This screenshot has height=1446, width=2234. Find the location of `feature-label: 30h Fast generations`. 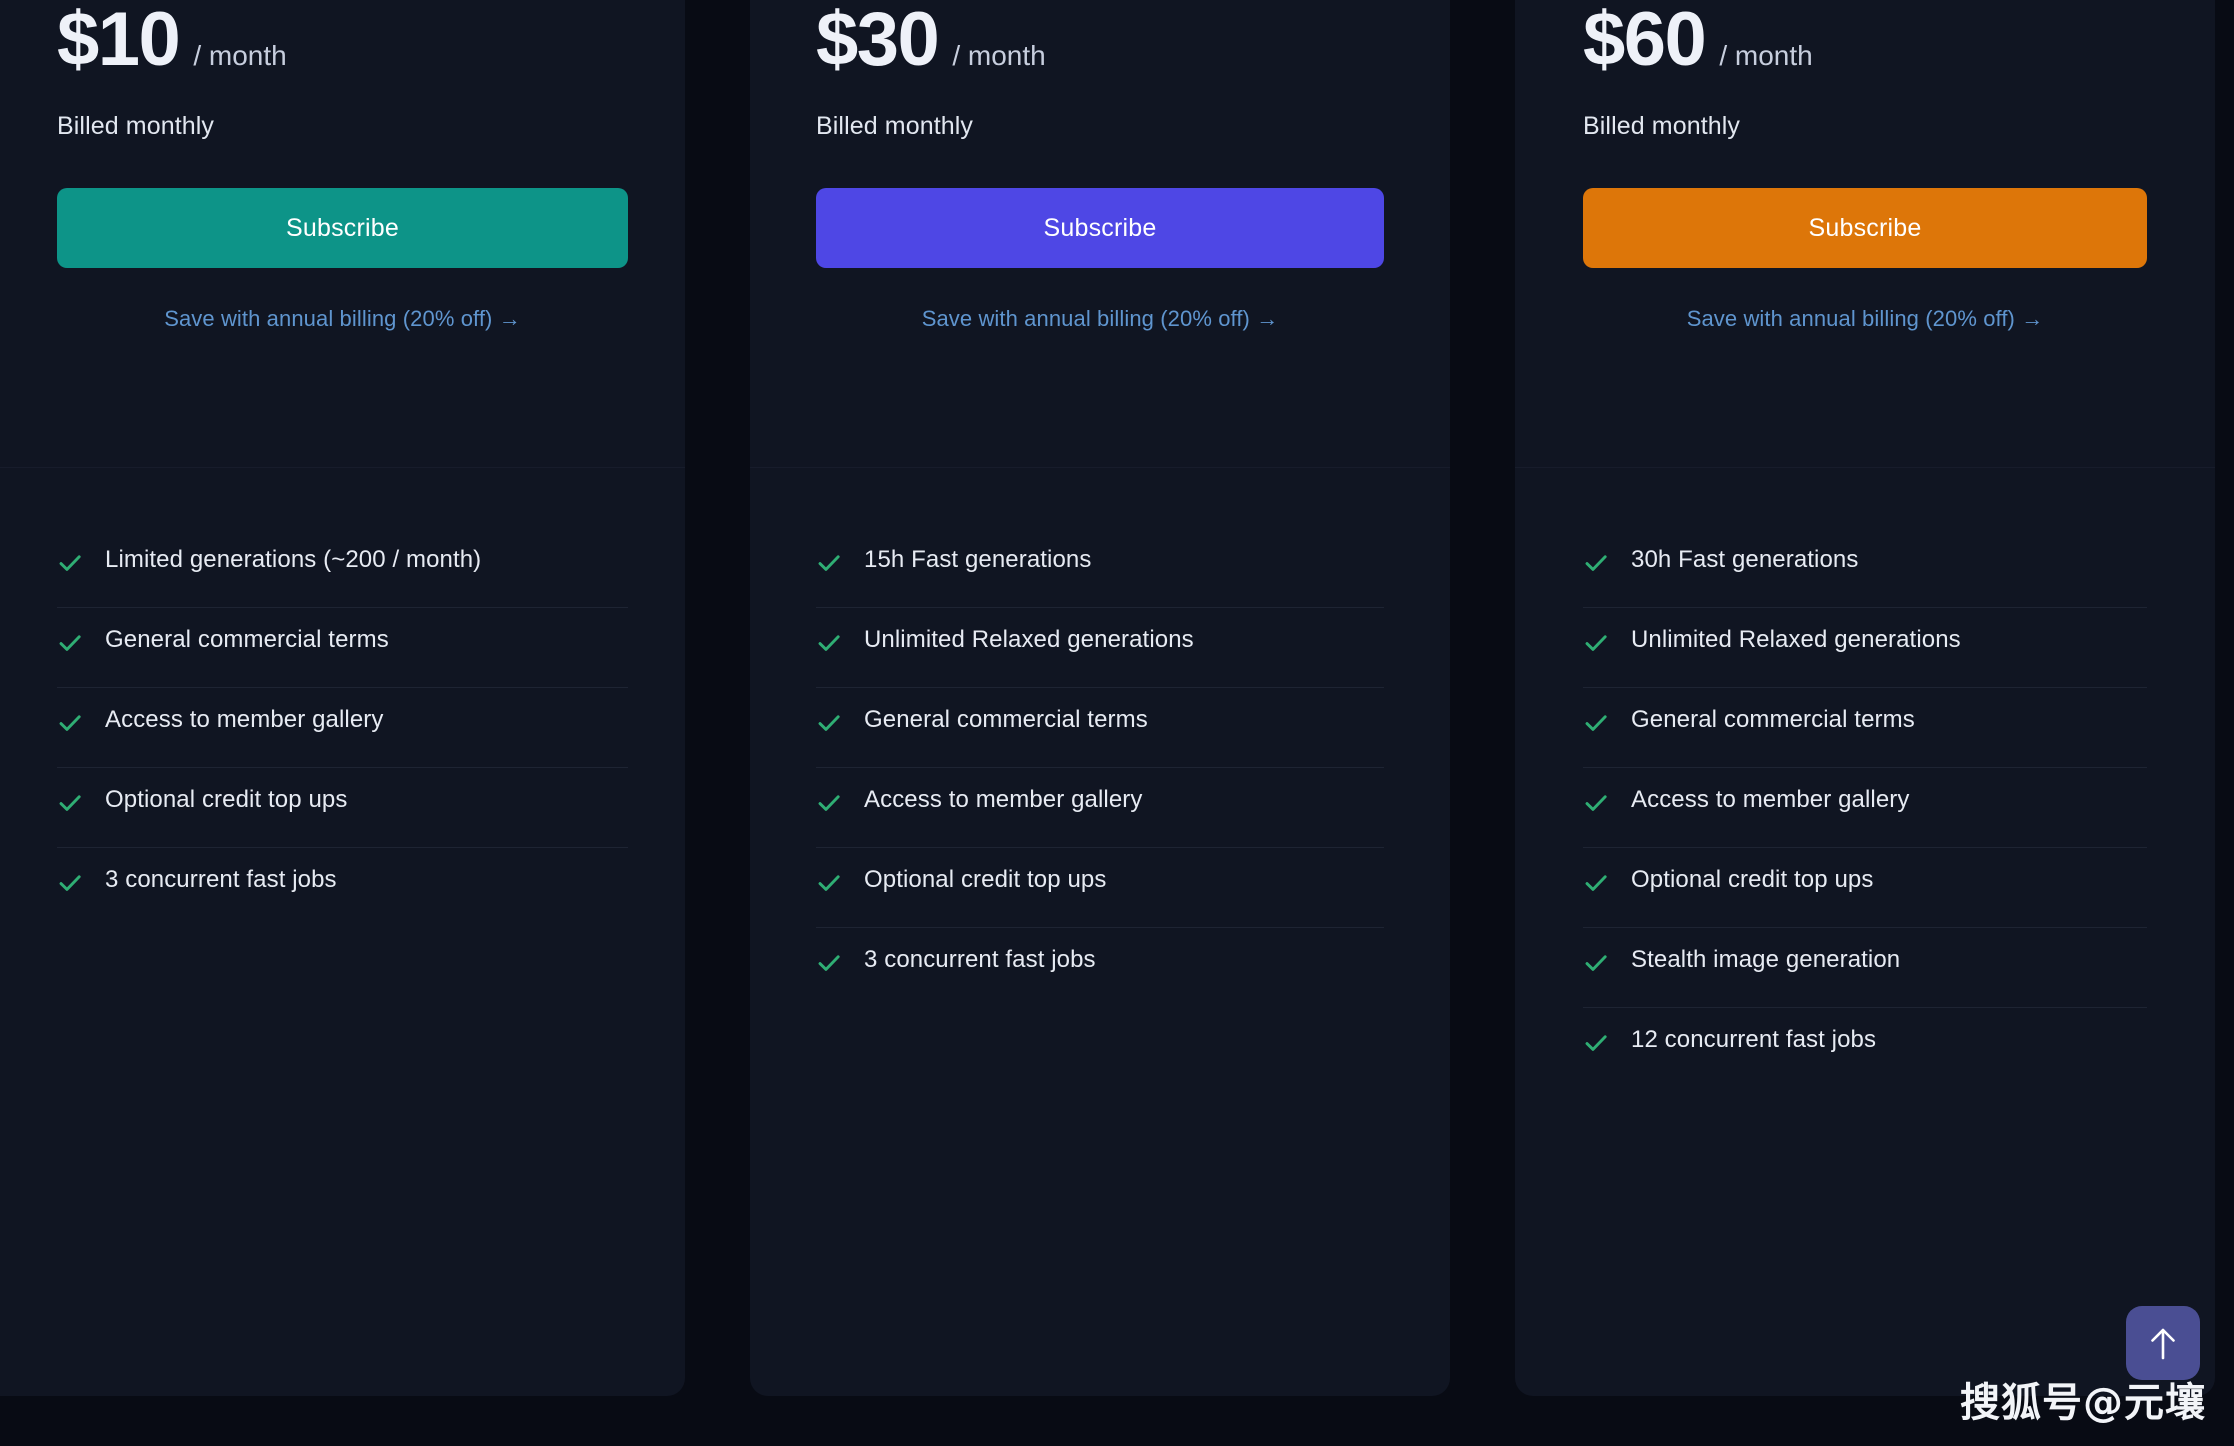

feature-label: 30h Fast generations is located at coordinates (1745, 559).